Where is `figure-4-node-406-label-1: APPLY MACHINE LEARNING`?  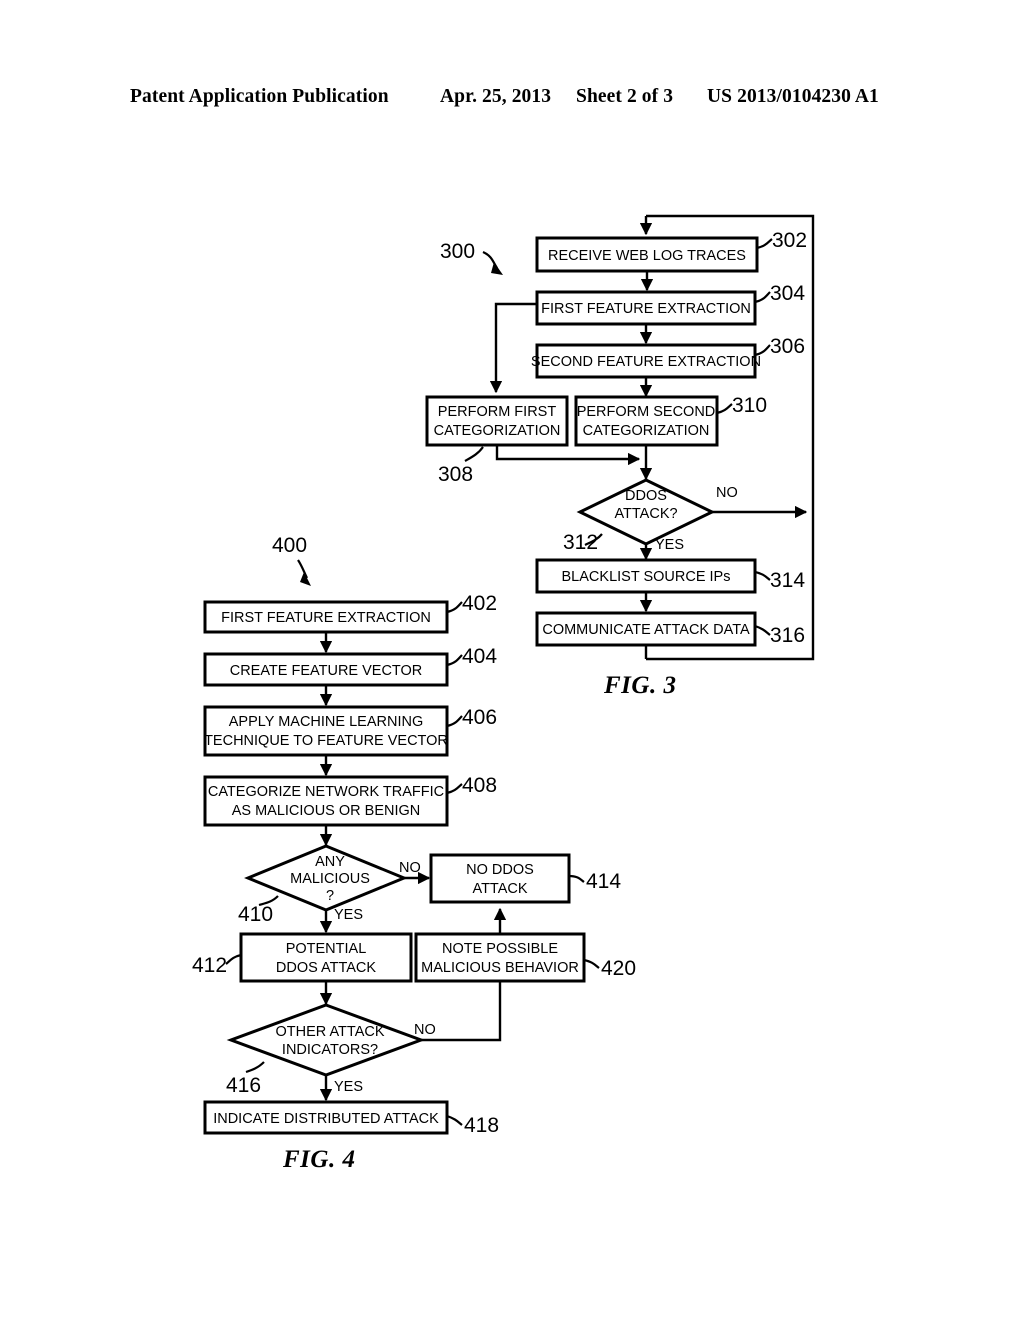 figure-4-node-406-label-1: APPLY MACHINE LEARNING is located at coordinates (326, 722).